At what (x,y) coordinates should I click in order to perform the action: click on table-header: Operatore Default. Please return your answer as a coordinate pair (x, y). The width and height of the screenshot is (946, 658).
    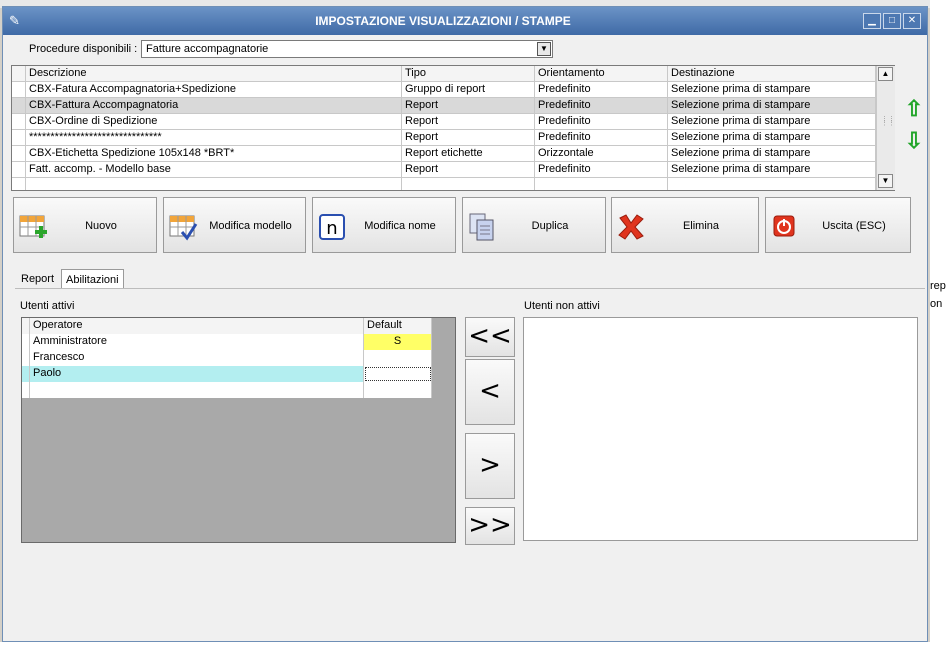
    Looking at the image, I should click on (227, 326).